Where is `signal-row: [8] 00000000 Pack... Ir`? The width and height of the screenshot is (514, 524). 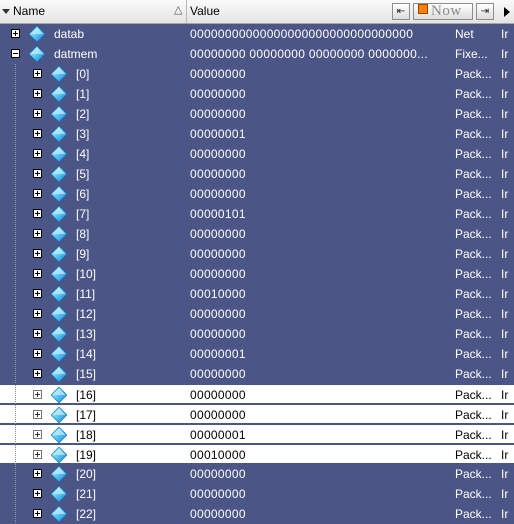
signal-row: [8] 00000000 Pack... Ir is located at coordinates (257, 234).